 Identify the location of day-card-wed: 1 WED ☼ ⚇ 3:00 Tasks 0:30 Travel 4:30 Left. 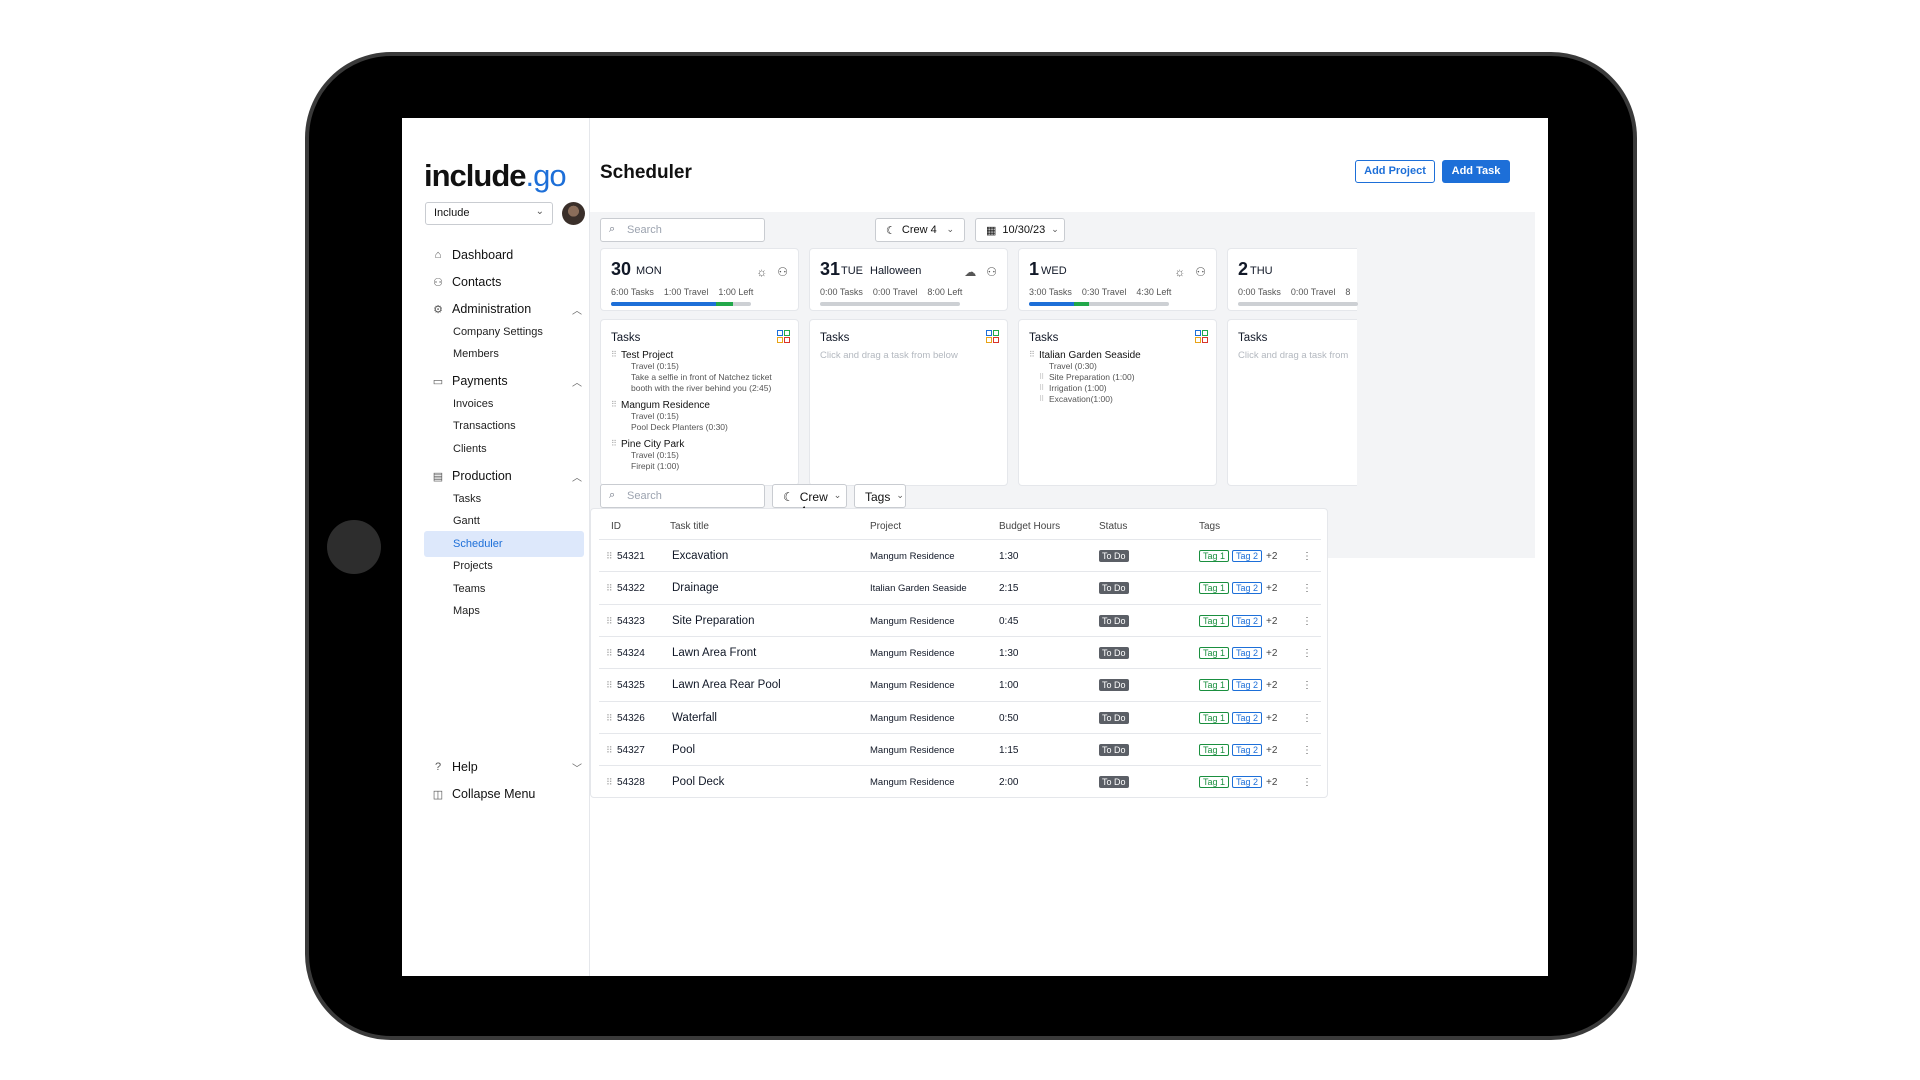
(1117, 279).